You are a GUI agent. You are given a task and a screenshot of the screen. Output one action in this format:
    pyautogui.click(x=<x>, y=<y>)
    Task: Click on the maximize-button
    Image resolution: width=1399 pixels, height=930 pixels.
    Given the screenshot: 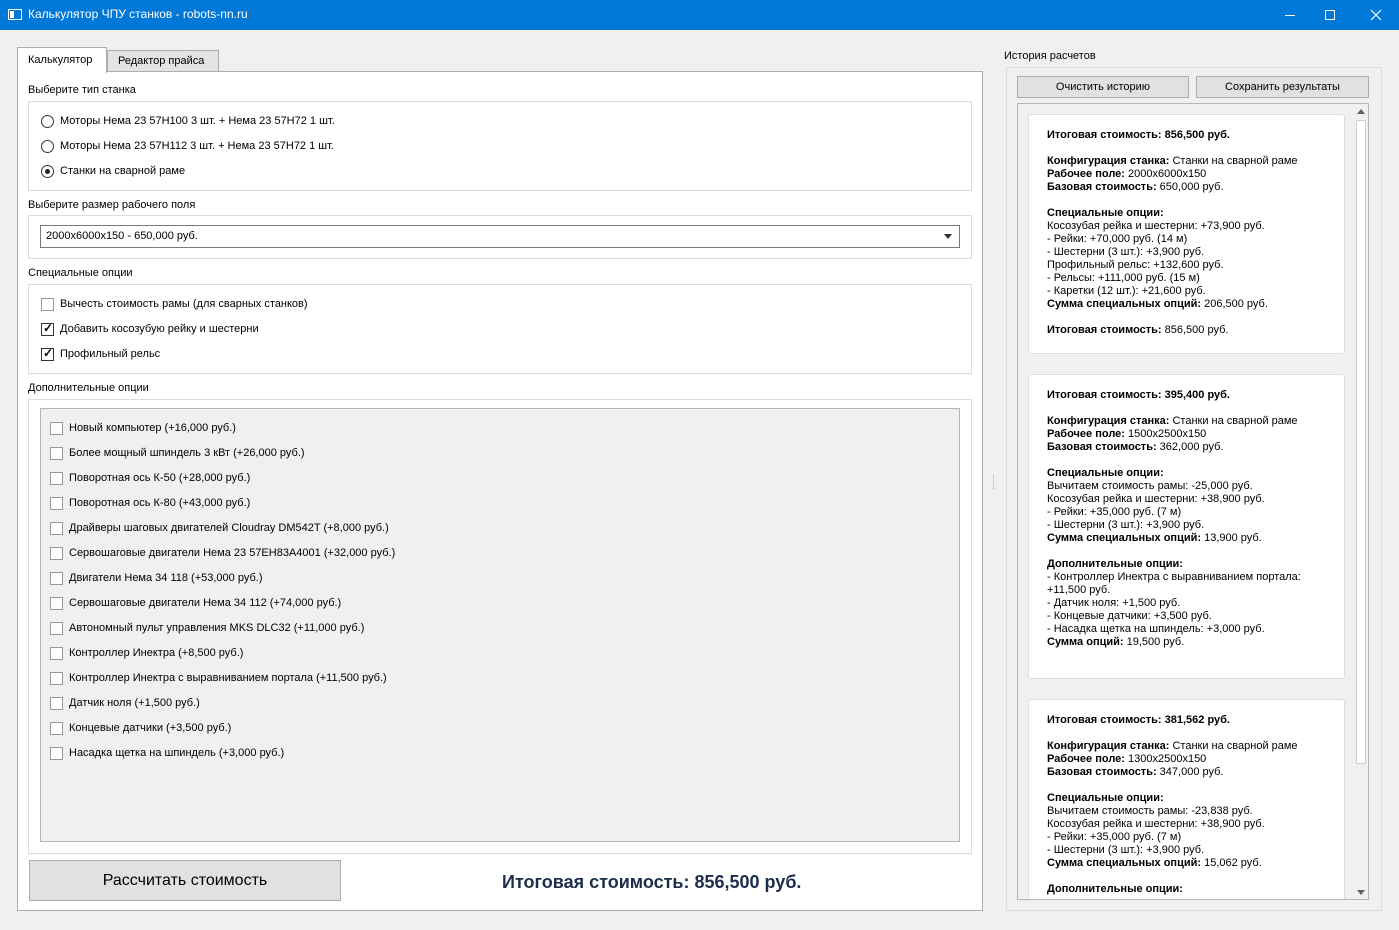 What is the action you would take?
    pyautogui.click(x=1330, y=15)
    